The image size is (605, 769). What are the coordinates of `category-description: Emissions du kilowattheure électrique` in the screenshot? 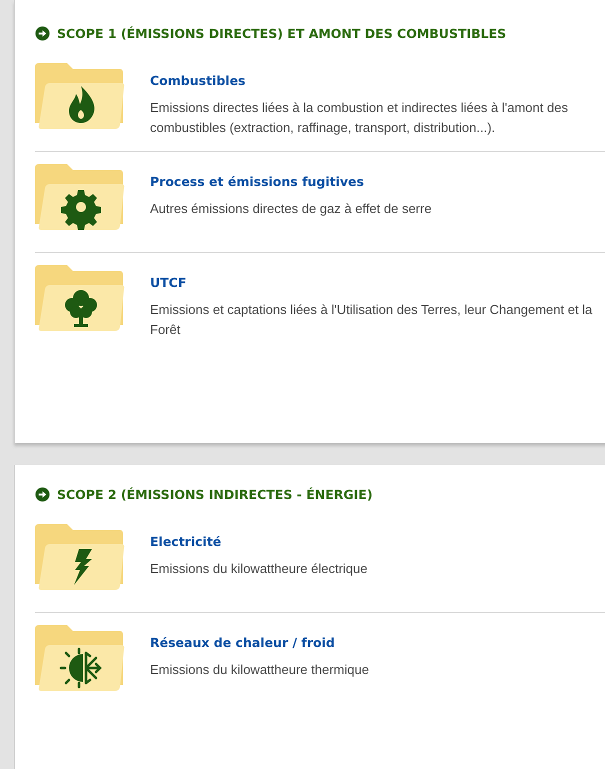 It's located at (259, 569).